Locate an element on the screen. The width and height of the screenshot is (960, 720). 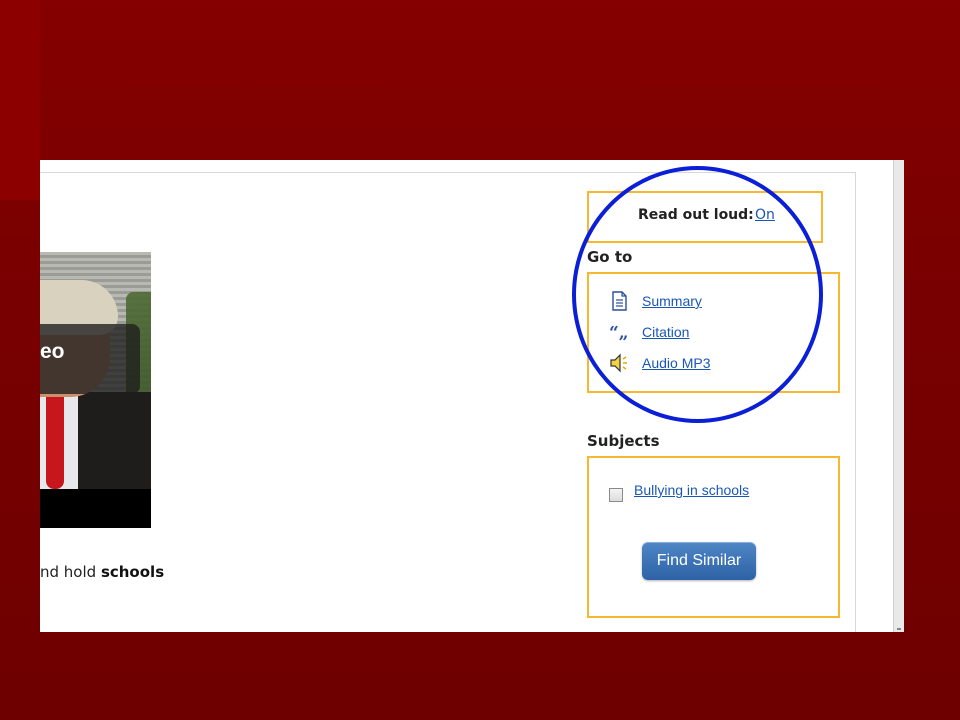
content-border-right is located at coordinates (855, 402).